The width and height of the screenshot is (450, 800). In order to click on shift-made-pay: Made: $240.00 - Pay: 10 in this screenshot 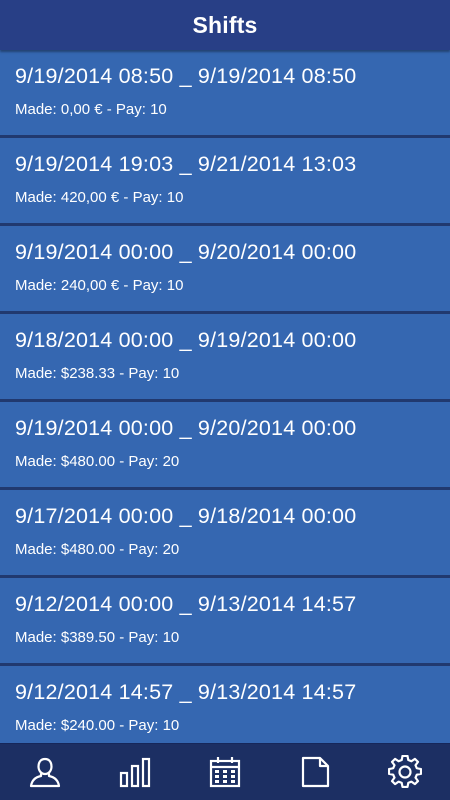, I will do `click(97, 725)`.